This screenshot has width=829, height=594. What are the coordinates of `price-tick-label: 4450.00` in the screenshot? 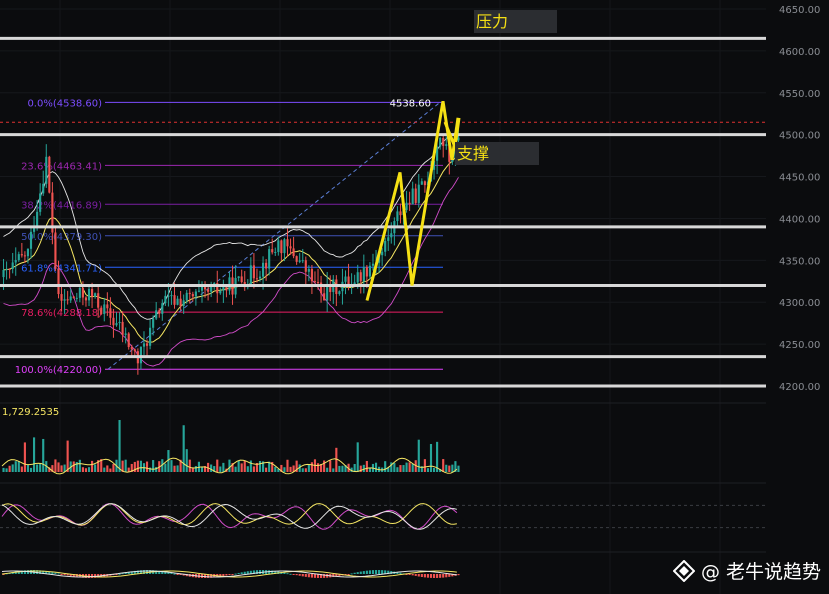 It's located at (799, 178).